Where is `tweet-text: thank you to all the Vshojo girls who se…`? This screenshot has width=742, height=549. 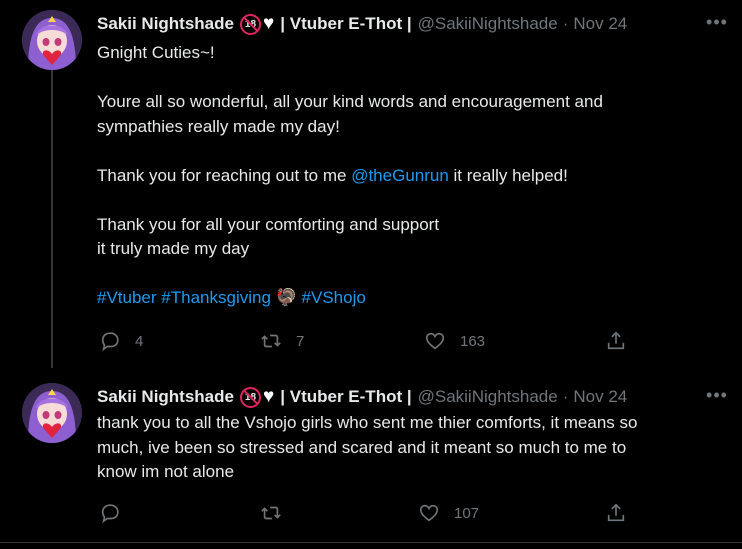
tweet-text: thank you to all the Vshojo girls who se… is located at coordinates (407, 448).